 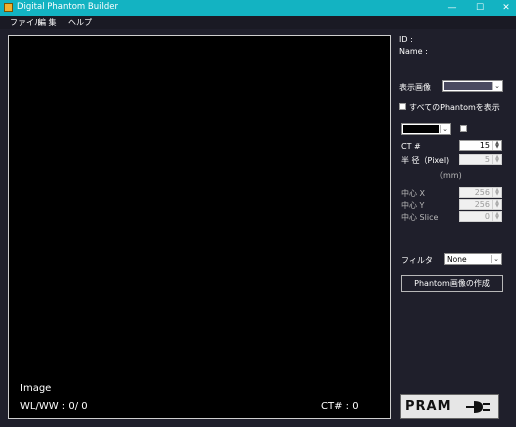 I want to click on center-x-value: 256, so click(x=482, y=192).